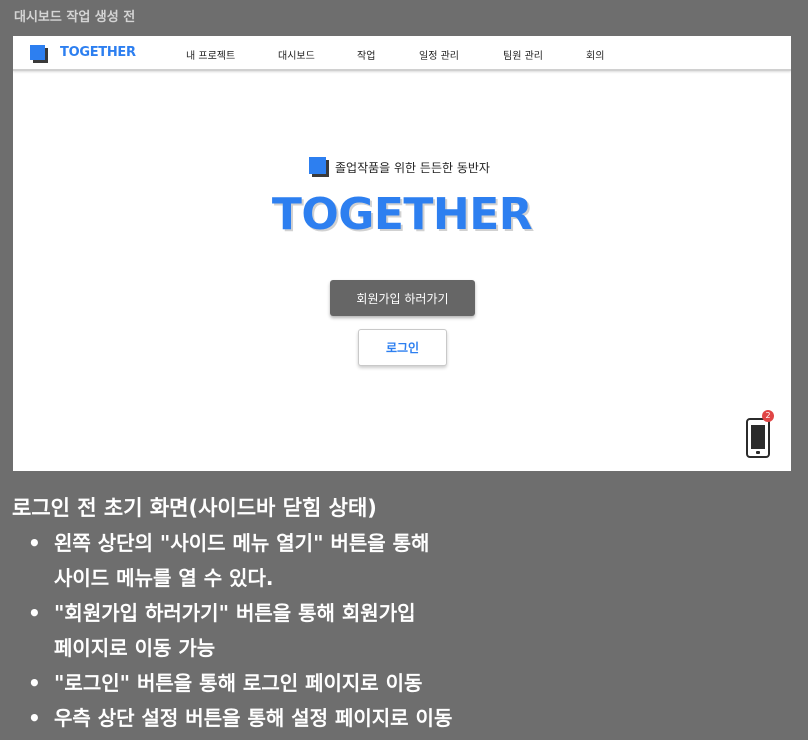 The width and height of the screenshot is (808, 740). What do you see at coordinates (164, 578) in the screenshot?
I see `list-item-text: 사이드 메뉴를 열 수 있다.` at bounding box center [164, 578].